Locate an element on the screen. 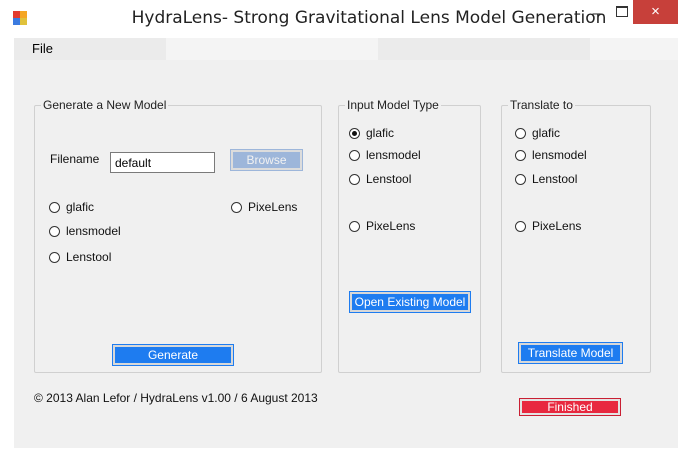 The width and height of the screenshot is (678, 460). input-radio-lensmodel: lensmodel is located at coordinates (385, 155).